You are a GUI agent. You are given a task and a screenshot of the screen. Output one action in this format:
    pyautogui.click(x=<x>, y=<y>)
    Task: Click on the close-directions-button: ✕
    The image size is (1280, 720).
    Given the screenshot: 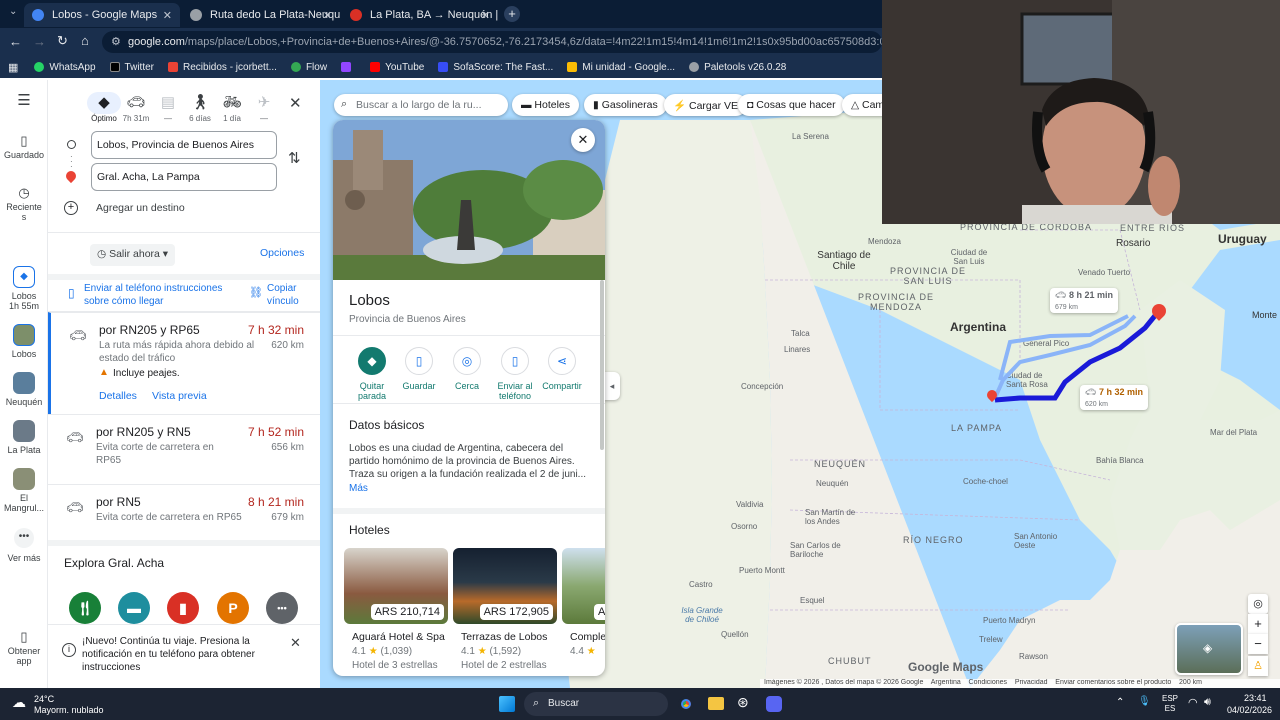 What is the action you would take?
    pyautogui.click(x=295, y=103)
    